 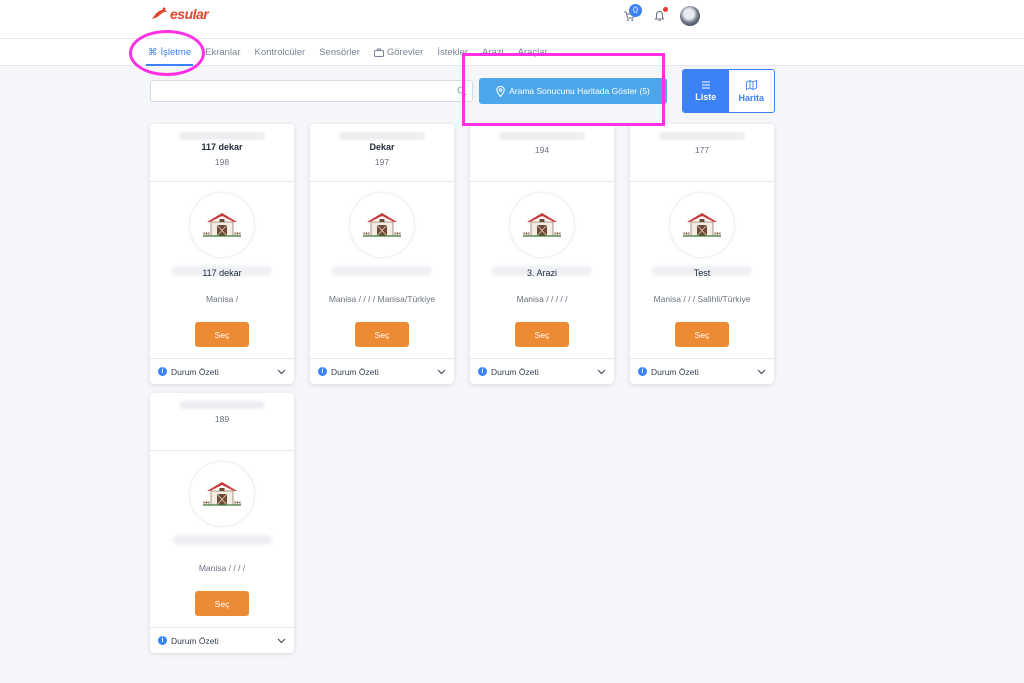 I want to click on property-card: 189 Manisa / / / / Seç i Durum Özeti, so click(x=222, y=523).